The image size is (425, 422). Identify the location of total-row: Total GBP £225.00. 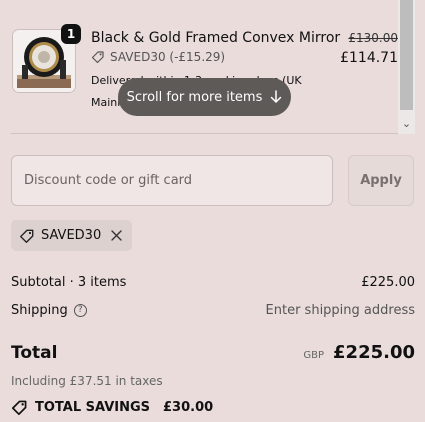
(213, 352).